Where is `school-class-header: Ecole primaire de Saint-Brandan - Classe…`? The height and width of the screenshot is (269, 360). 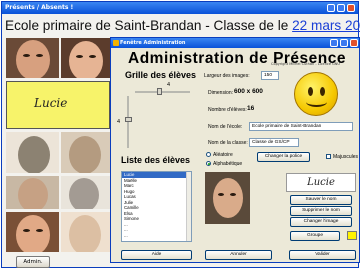
school-class-header: Ecole primaire de Saint-Brandan - Classe… is located at coordinates (182, 25).